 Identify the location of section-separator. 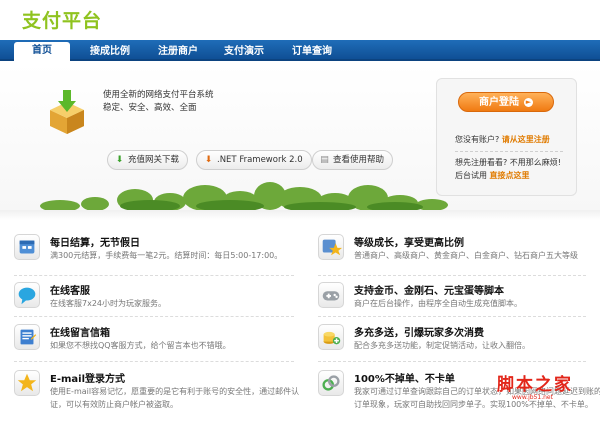
(300, 215).